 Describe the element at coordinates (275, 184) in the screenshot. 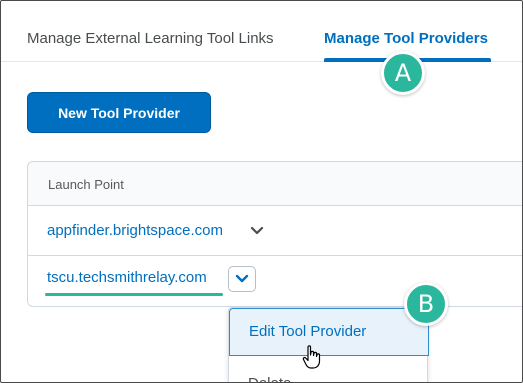

I see `table-header: Launch Point` at that location.